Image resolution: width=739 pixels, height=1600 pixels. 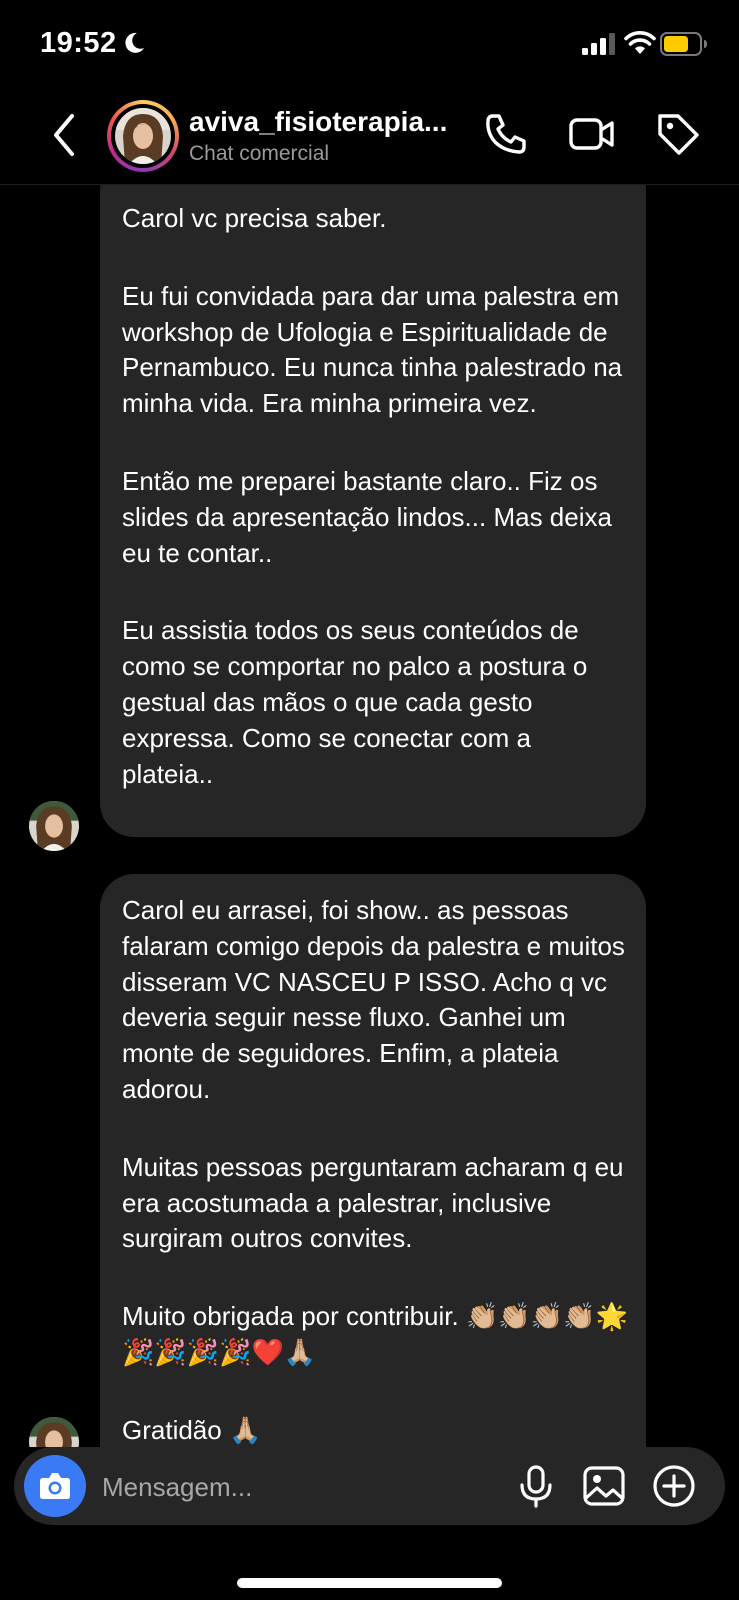 What do you see at coordinates (536, 1486) in the screenshot?
I see `microphone-icon` at bounding box center [536, 1486].